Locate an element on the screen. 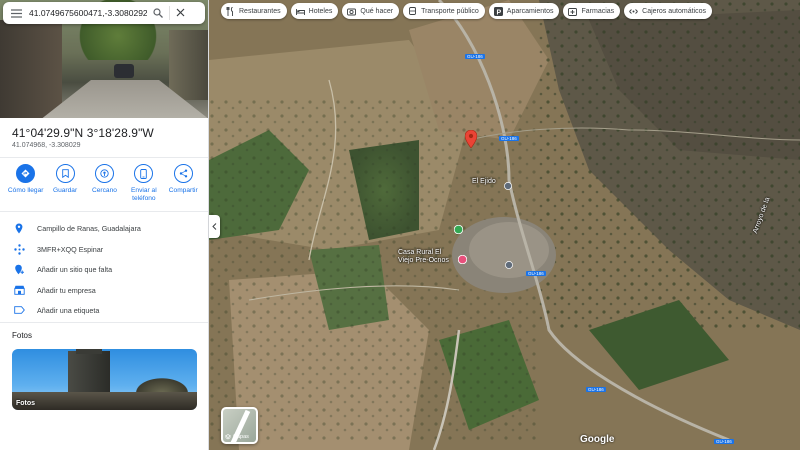 The width and height of the screenshot is (800, 450). hotel-poi-icon is located at coordinates (462, 260).